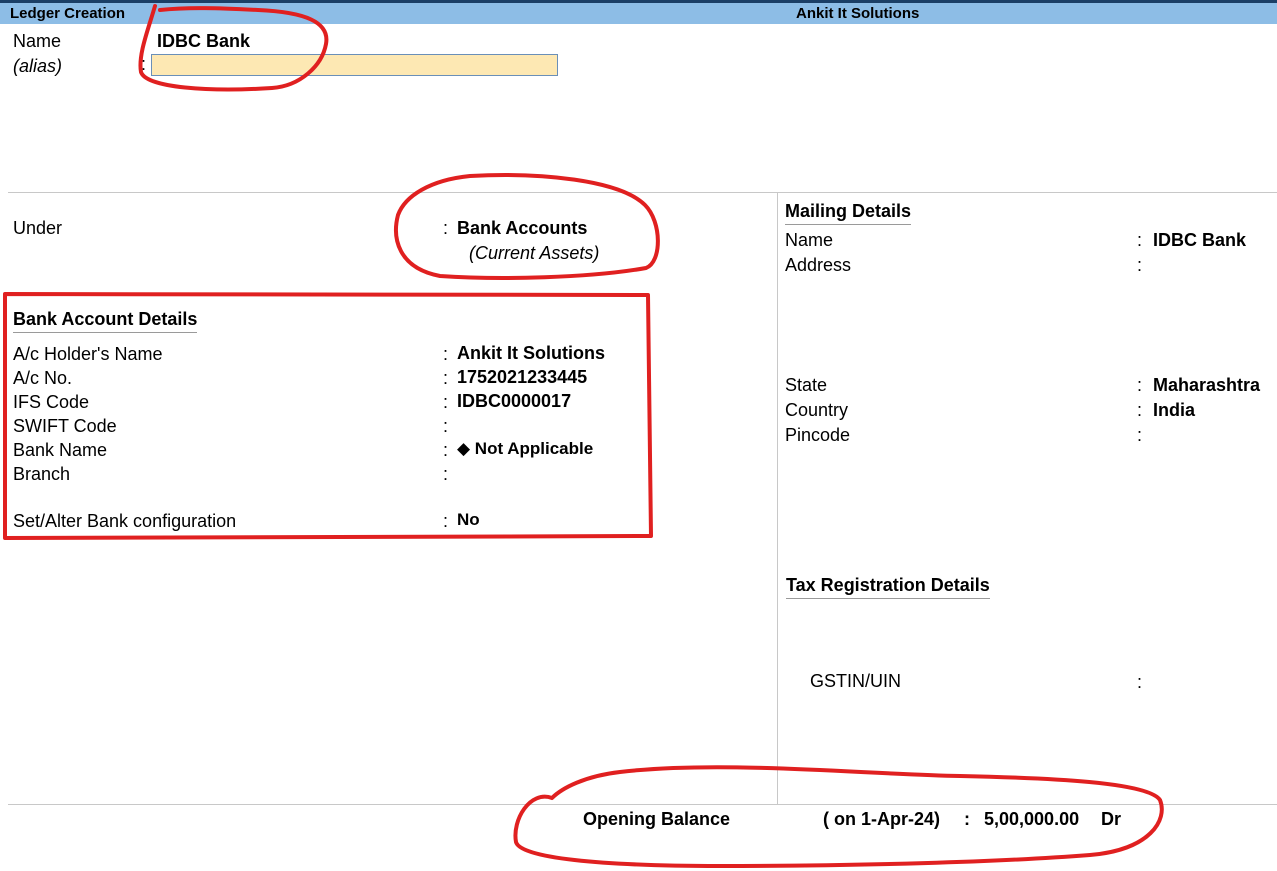 This screenshot has width=1277, height=871. Describe the element at coordinates (68, 13) in the screenshot. I see `screen-title: Ledger Creation` at that location.